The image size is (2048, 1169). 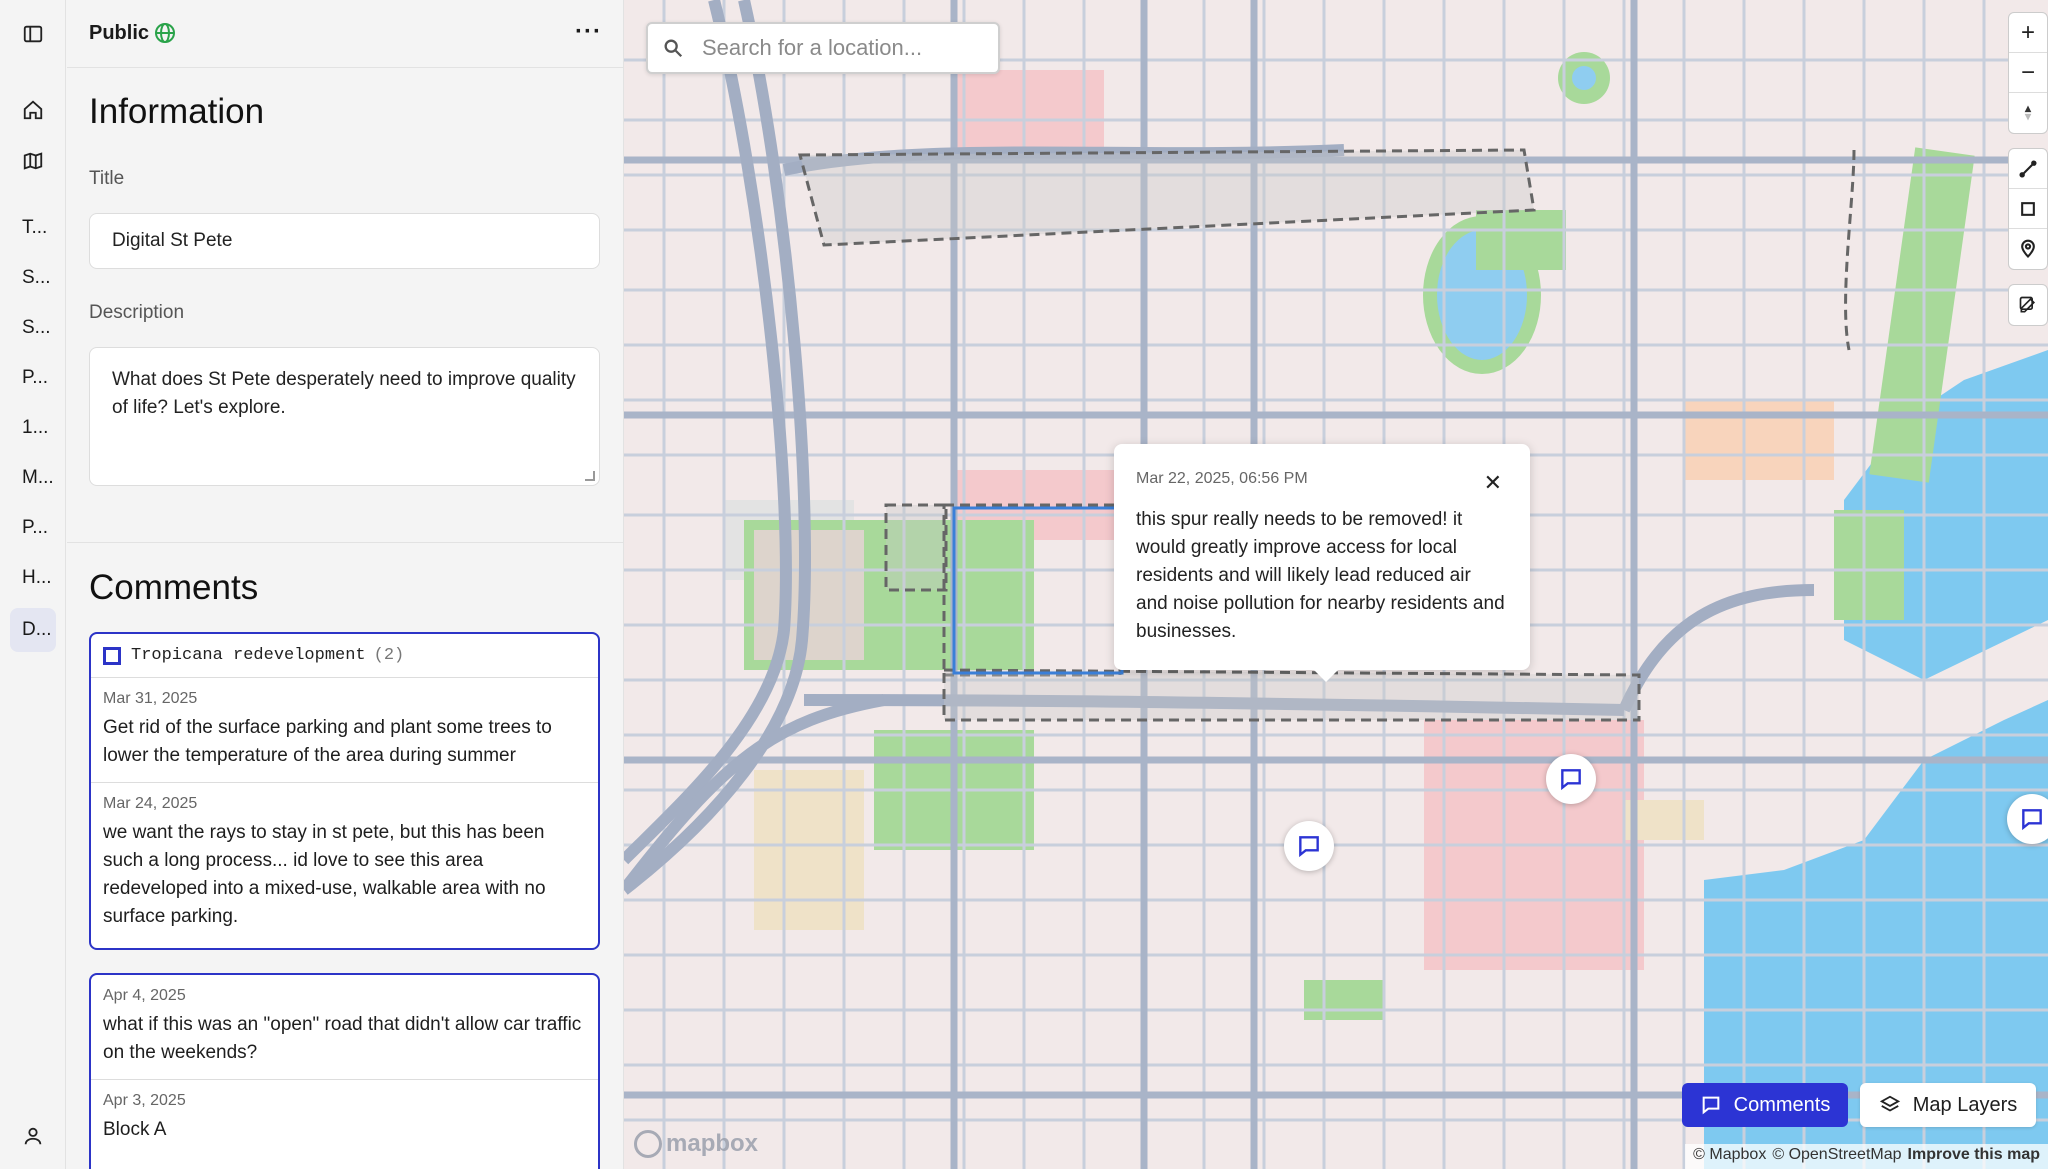 I want to click on compass-arrow-icon, so click(x=2028, y=113).